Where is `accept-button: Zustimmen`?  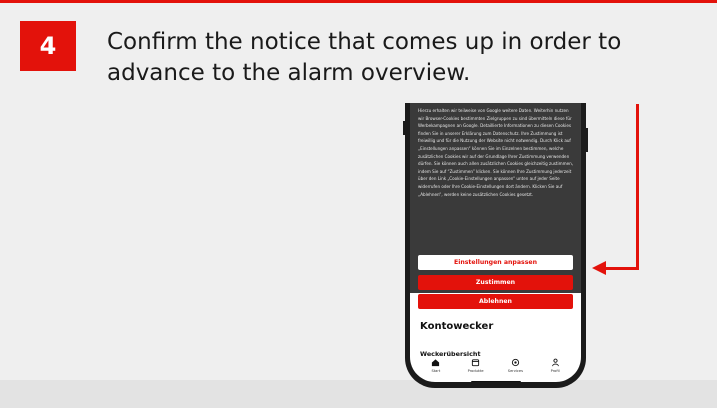
accept-button: Zustimmen is located at coordinates (495, 282).